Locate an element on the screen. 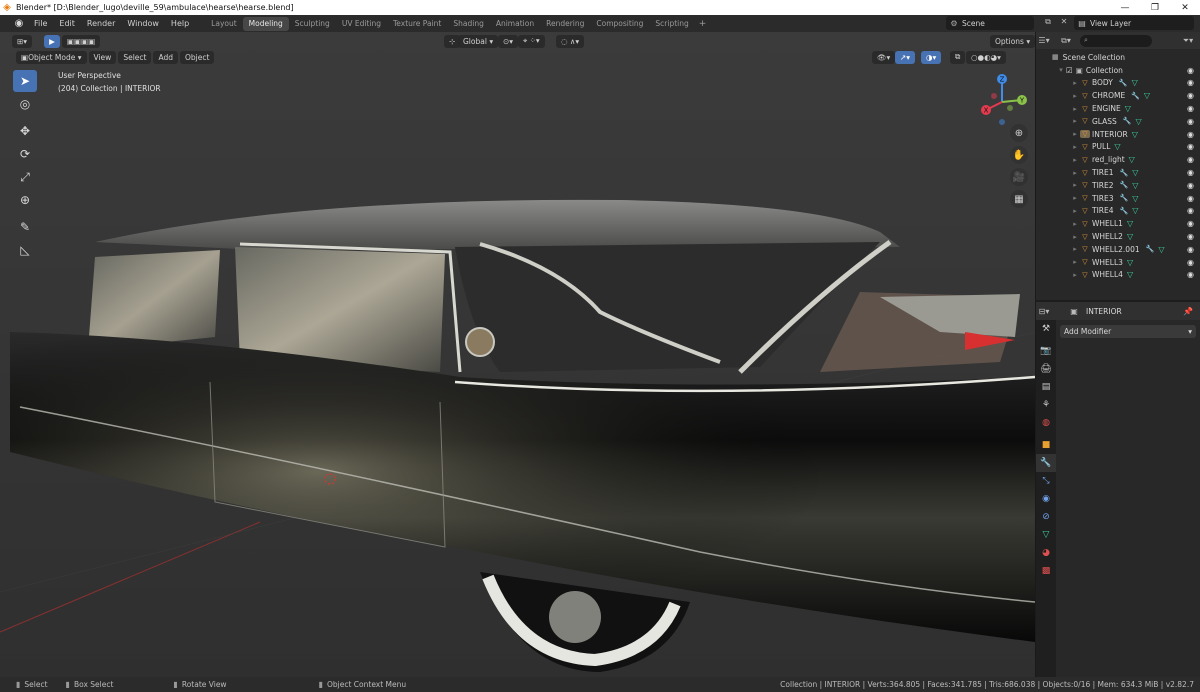 The height and width of the screenshot is (692, 1200). outliner-item: ▸ ▽ ENGINE ▽ ◉ is located at coordinates (1118, 108).